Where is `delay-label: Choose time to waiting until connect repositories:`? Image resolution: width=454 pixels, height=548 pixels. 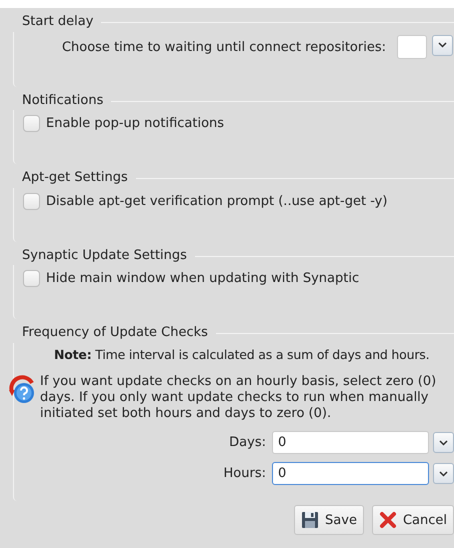
delay-label: Choose time to waiting until connect repositories: is located at coordinates (224, 47).